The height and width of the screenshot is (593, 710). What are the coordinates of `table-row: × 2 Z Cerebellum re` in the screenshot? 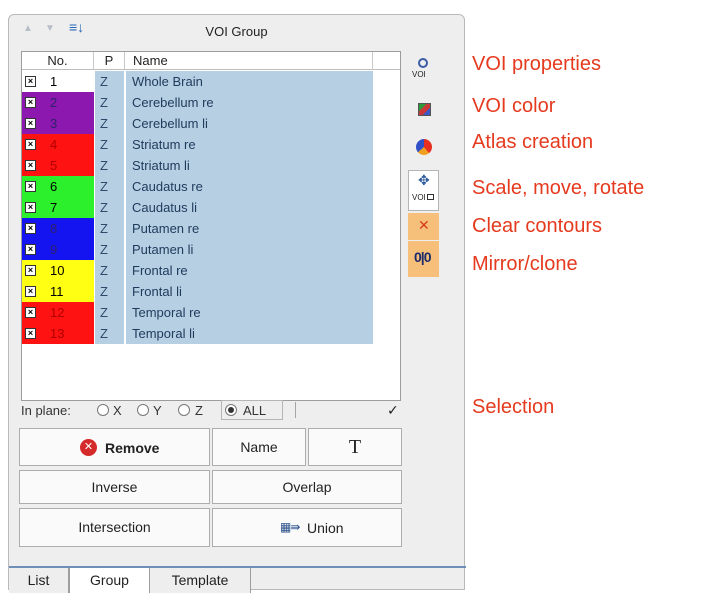 It's located at (197, 102).